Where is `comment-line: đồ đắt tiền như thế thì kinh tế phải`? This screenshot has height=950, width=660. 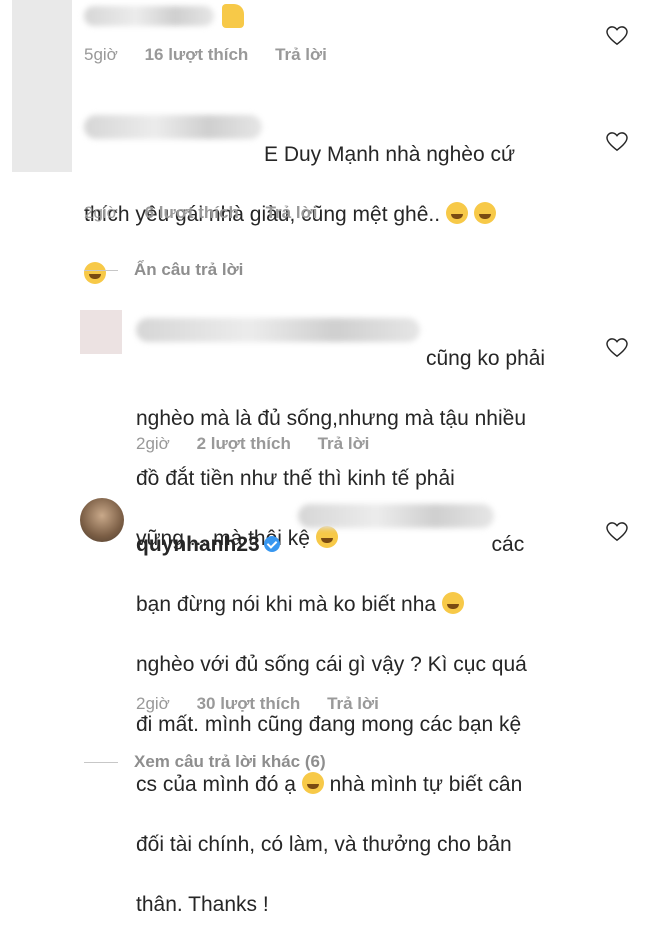
comment-line: đồ đắt tiền như thế thì kinh tế phải is located at coordinates (295, 478).